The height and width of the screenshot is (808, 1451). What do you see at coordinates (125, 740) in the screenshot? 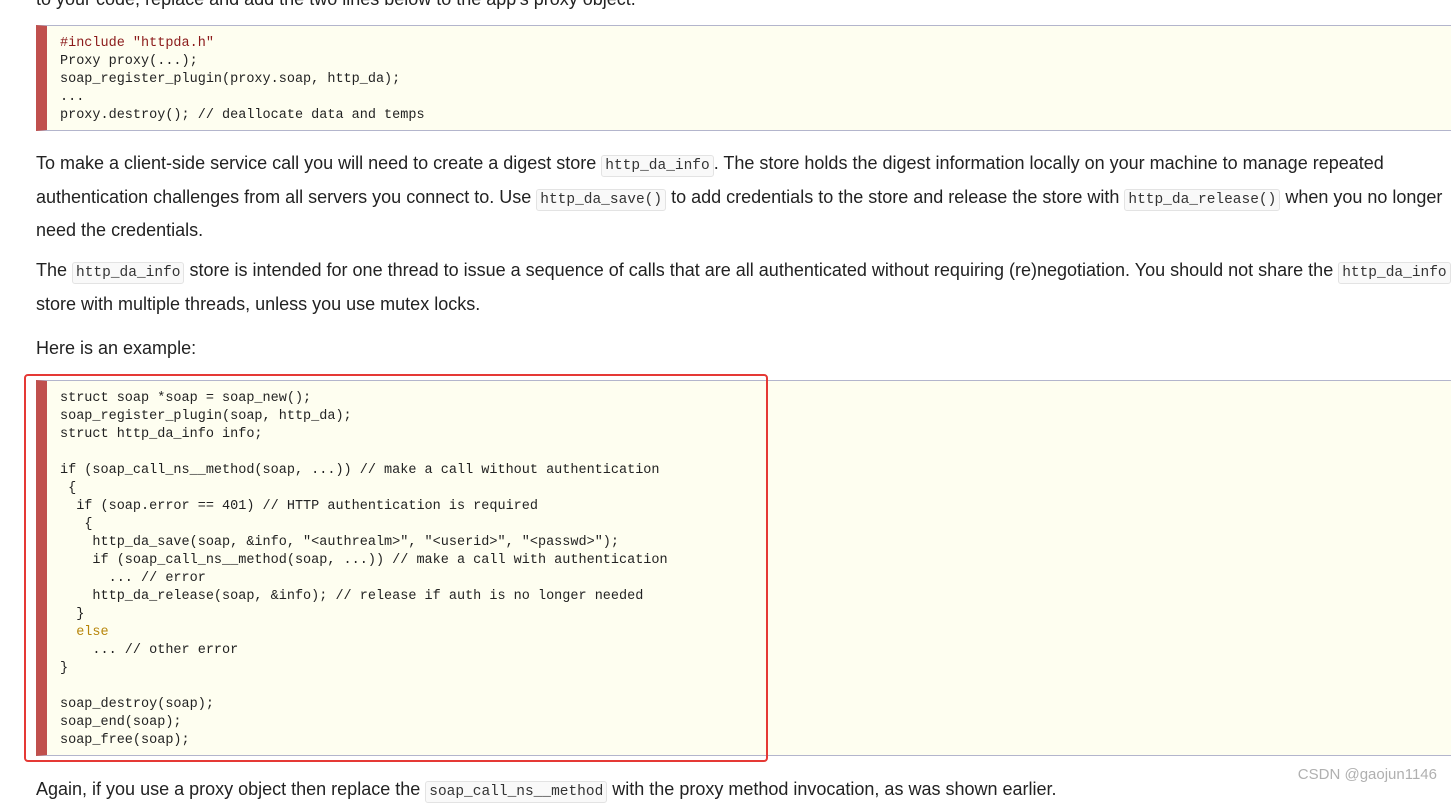
I see `code-line: soap_free(soap);` at bounding box center [125, 740].